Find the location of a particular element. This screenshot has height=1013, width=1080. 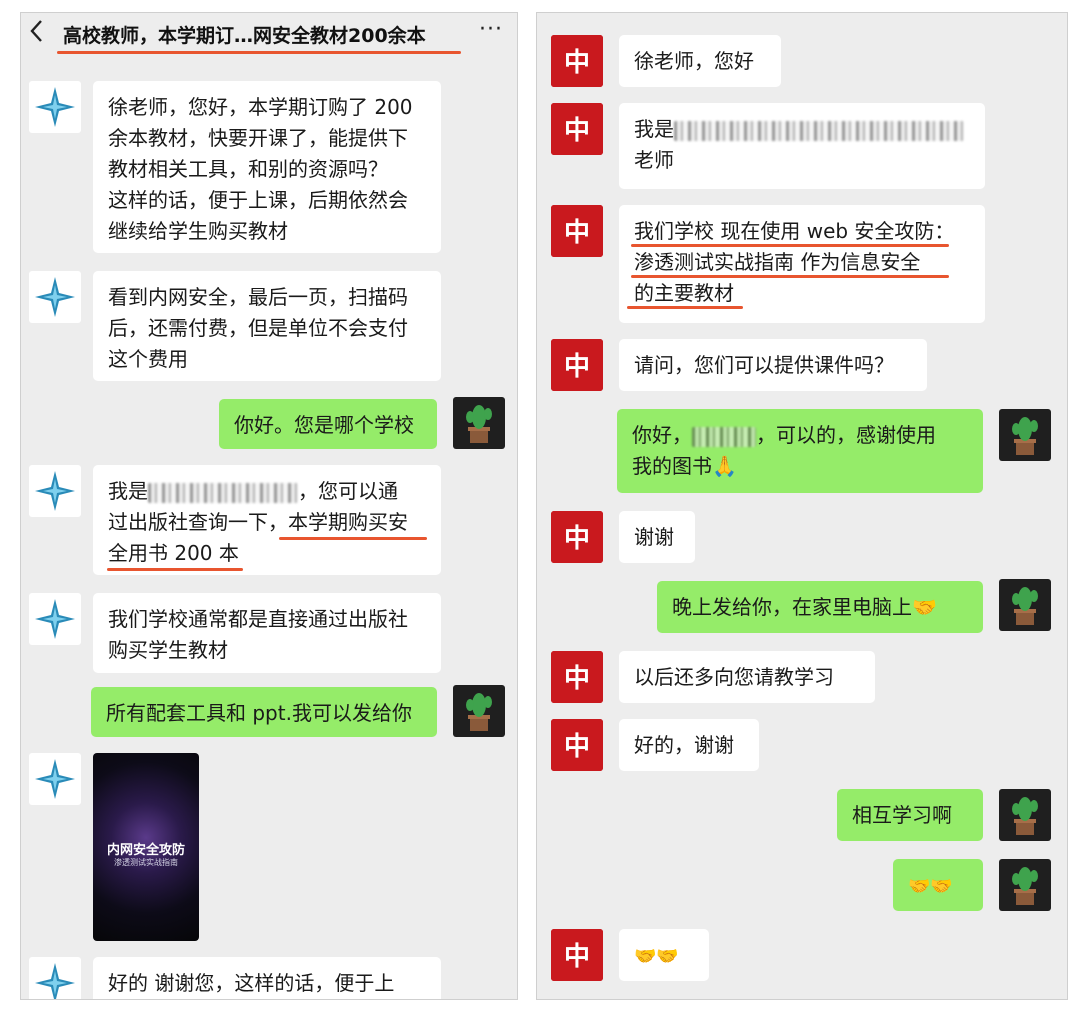

message-bubble-self: 晚上发给你，在家里电脑上🤝 is located at coordinates (820, 607).